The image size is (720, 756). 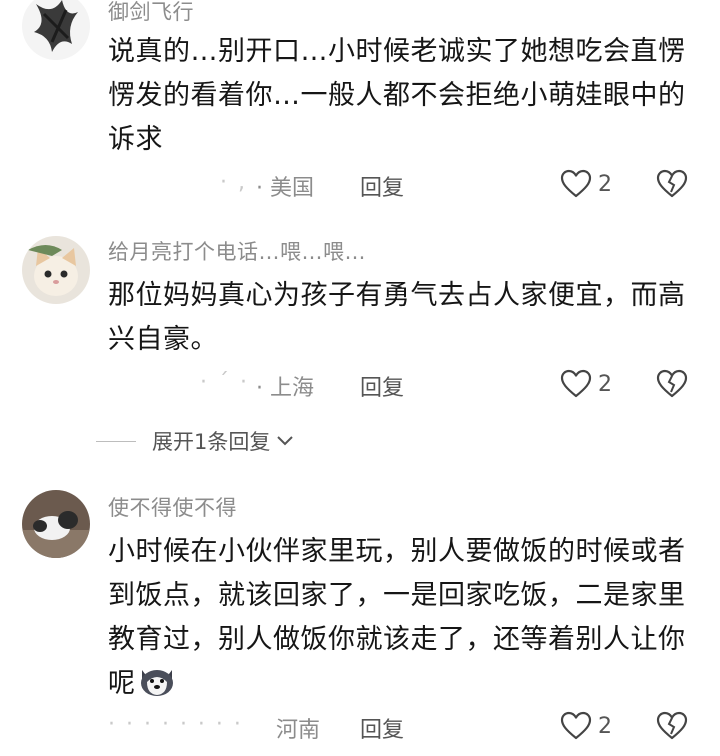 I want to click on comment-time: · · · · · · · ·, so click(x=175, y=724).